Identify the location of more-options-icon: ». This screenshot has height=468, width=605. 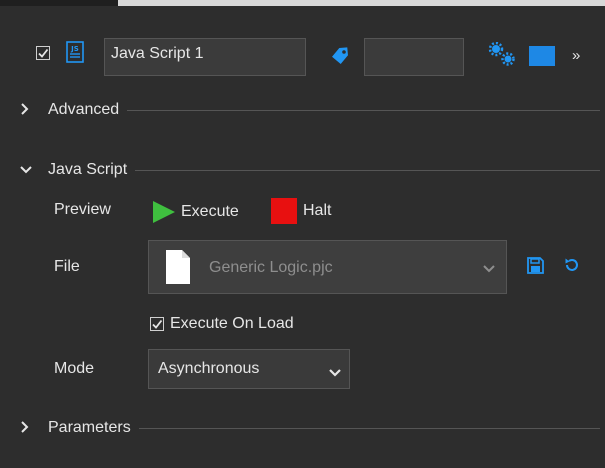
(576, 55).